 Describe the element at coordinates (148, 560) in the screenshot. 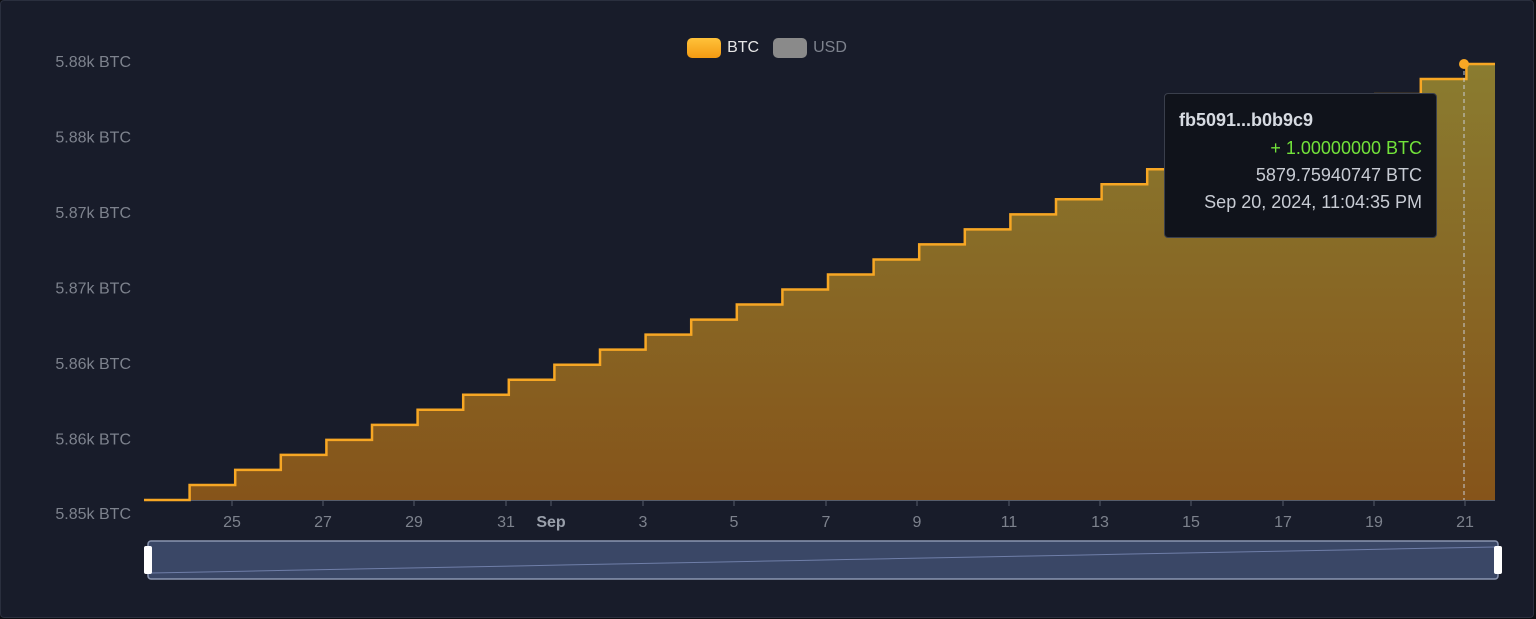

I see `navigator-left-handle` at that location.